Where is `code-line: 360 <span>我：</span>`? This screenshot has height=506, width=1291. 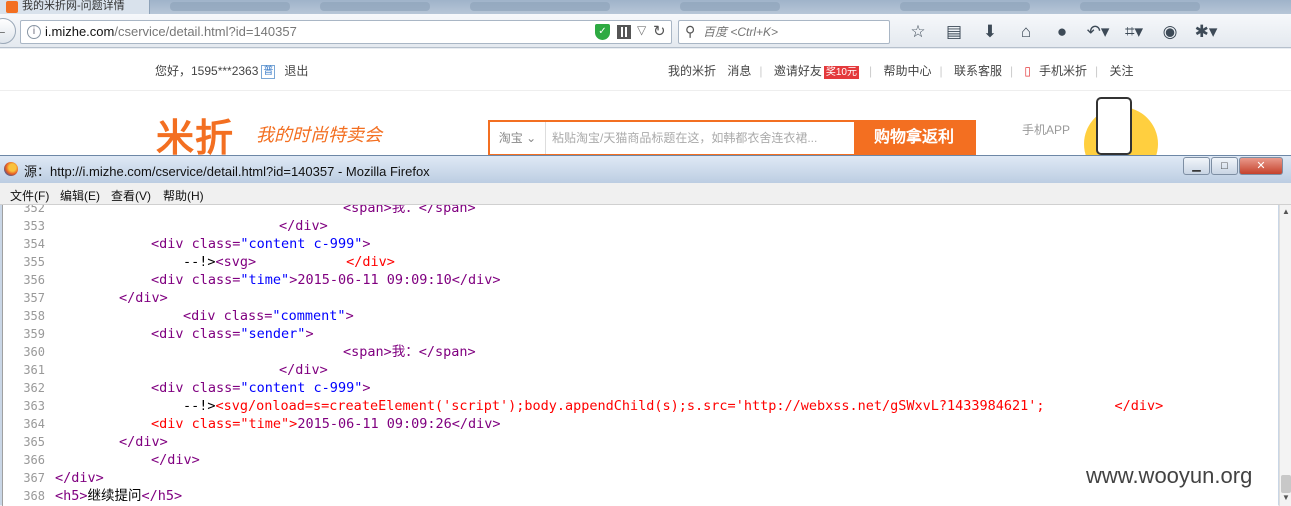
code-line: 360 <span>我：</span> is located at coordinates (249, 352).